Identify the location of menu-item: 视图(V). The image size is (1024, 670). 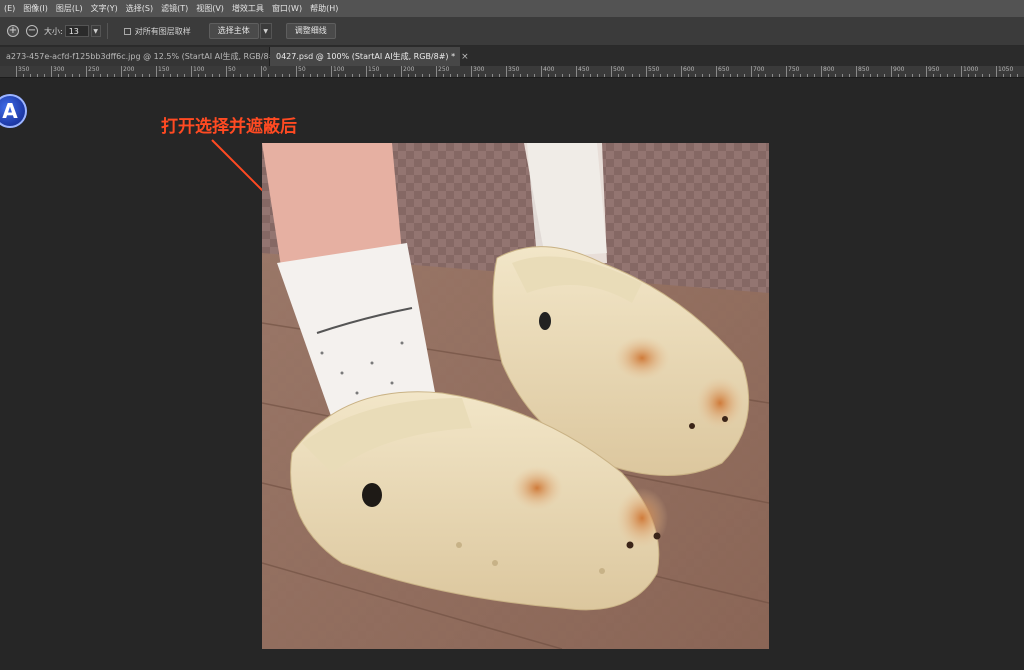
(210, 8).